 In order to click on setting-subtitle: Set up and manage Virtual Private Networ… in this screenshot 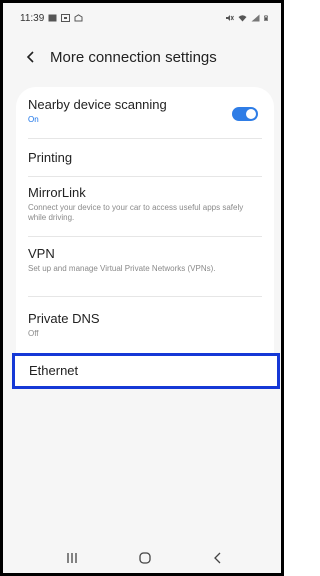, I will do `click(122, 268)`.